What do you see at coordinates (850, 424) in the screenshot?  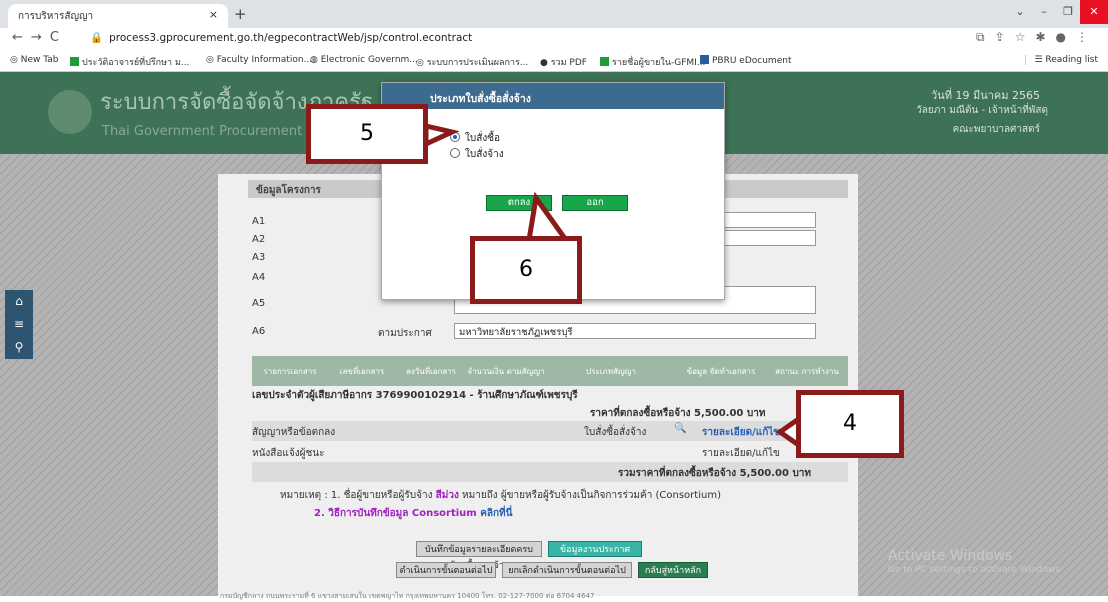 I see `callout-4: 4` at bounding box center [850, 424].